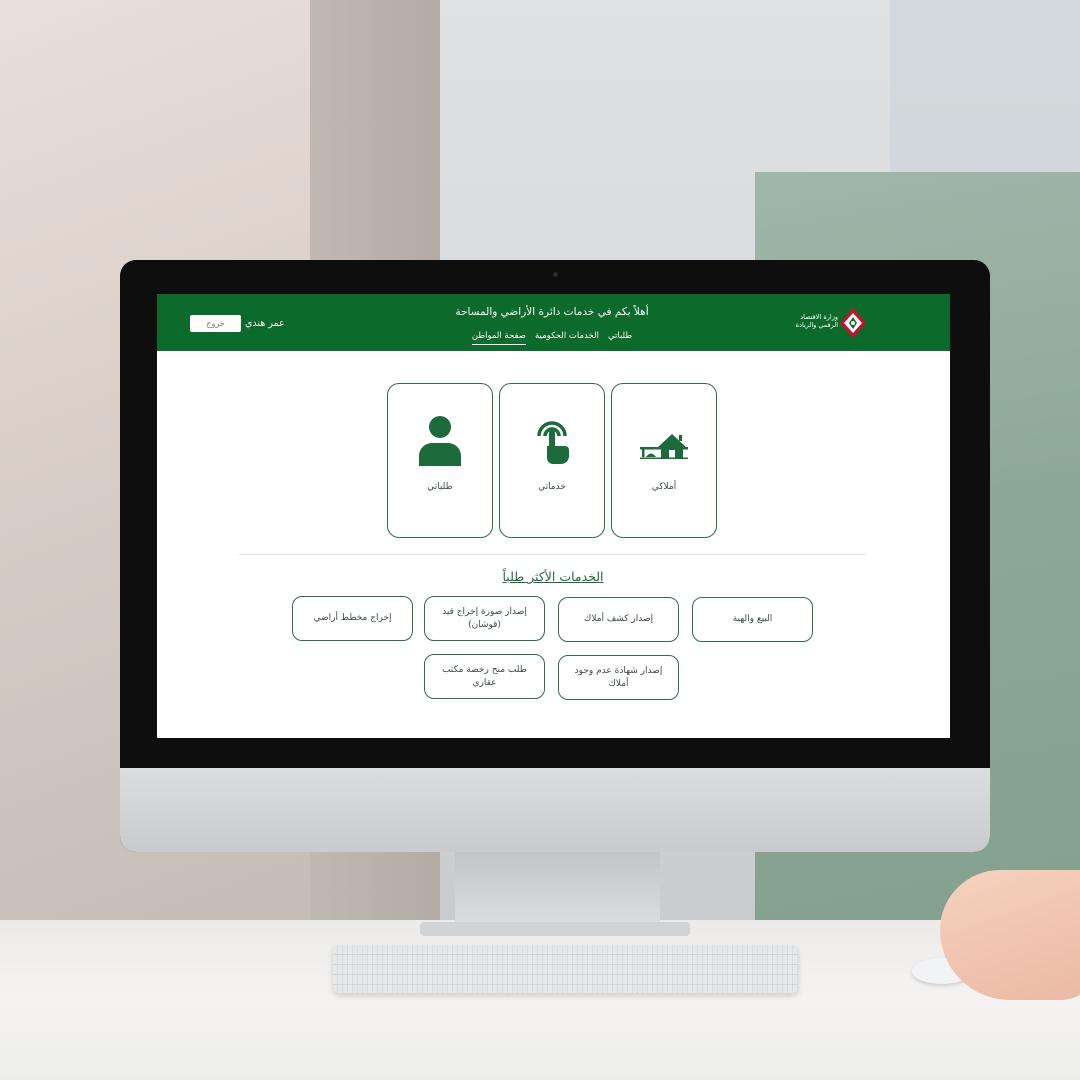 The image size is (1080, 1080). What do you see at coordinates (620, 338) in the screenshot?
I see `nav-my-requests: طلباتي` at bounding box center [620, 338].